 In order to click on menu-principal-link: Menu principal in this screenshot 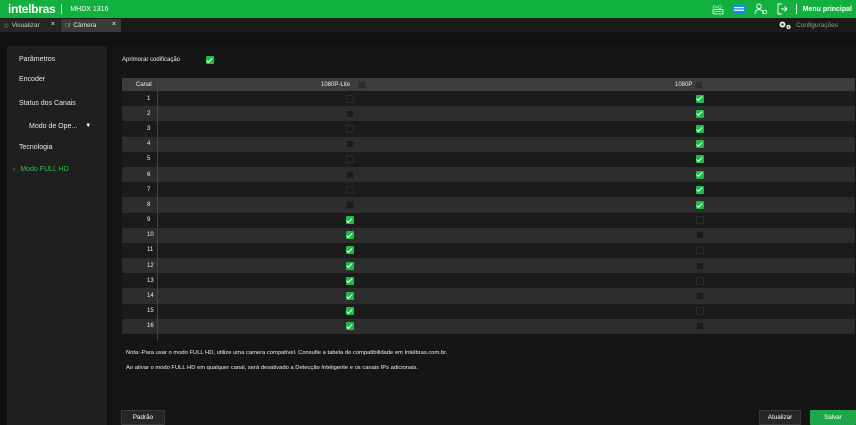, I will do `click(827, 9)`.